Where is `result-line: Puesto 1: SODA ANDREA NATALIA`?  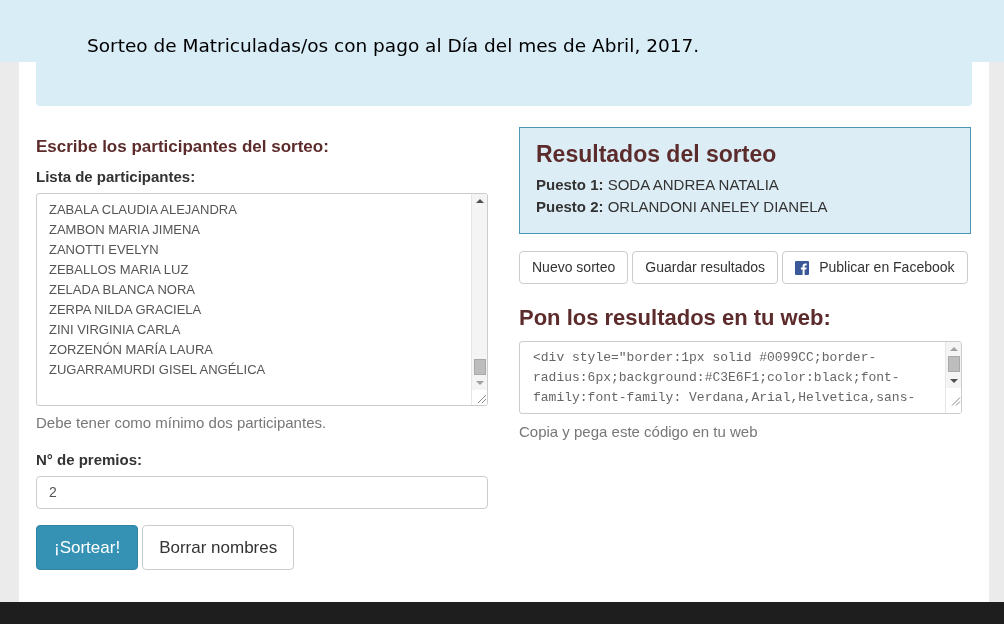
result-line: Puesto 1: SODA ANDREA NATALIA is located at coordinates (657, 185).